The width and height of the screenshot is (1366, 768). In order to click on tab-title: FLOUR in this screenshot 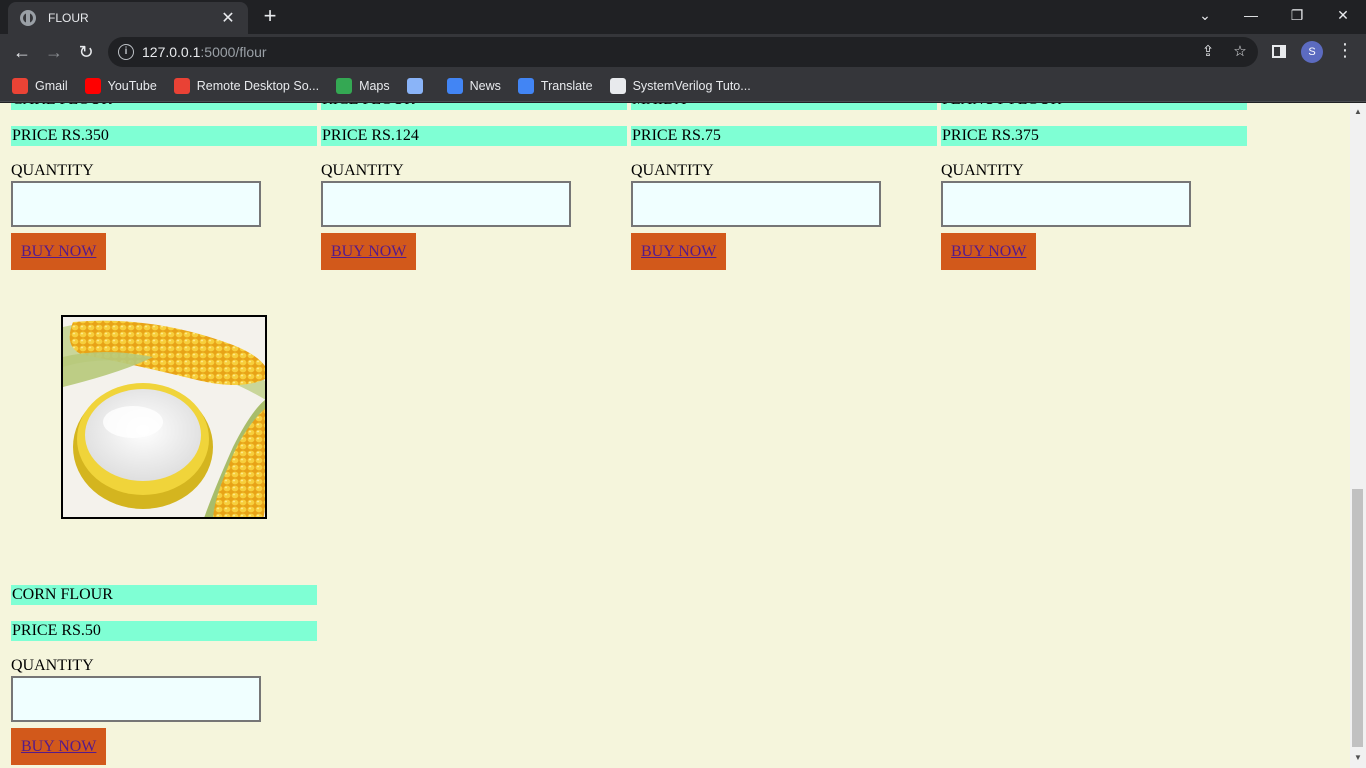, I will do `click(68, 18)`.